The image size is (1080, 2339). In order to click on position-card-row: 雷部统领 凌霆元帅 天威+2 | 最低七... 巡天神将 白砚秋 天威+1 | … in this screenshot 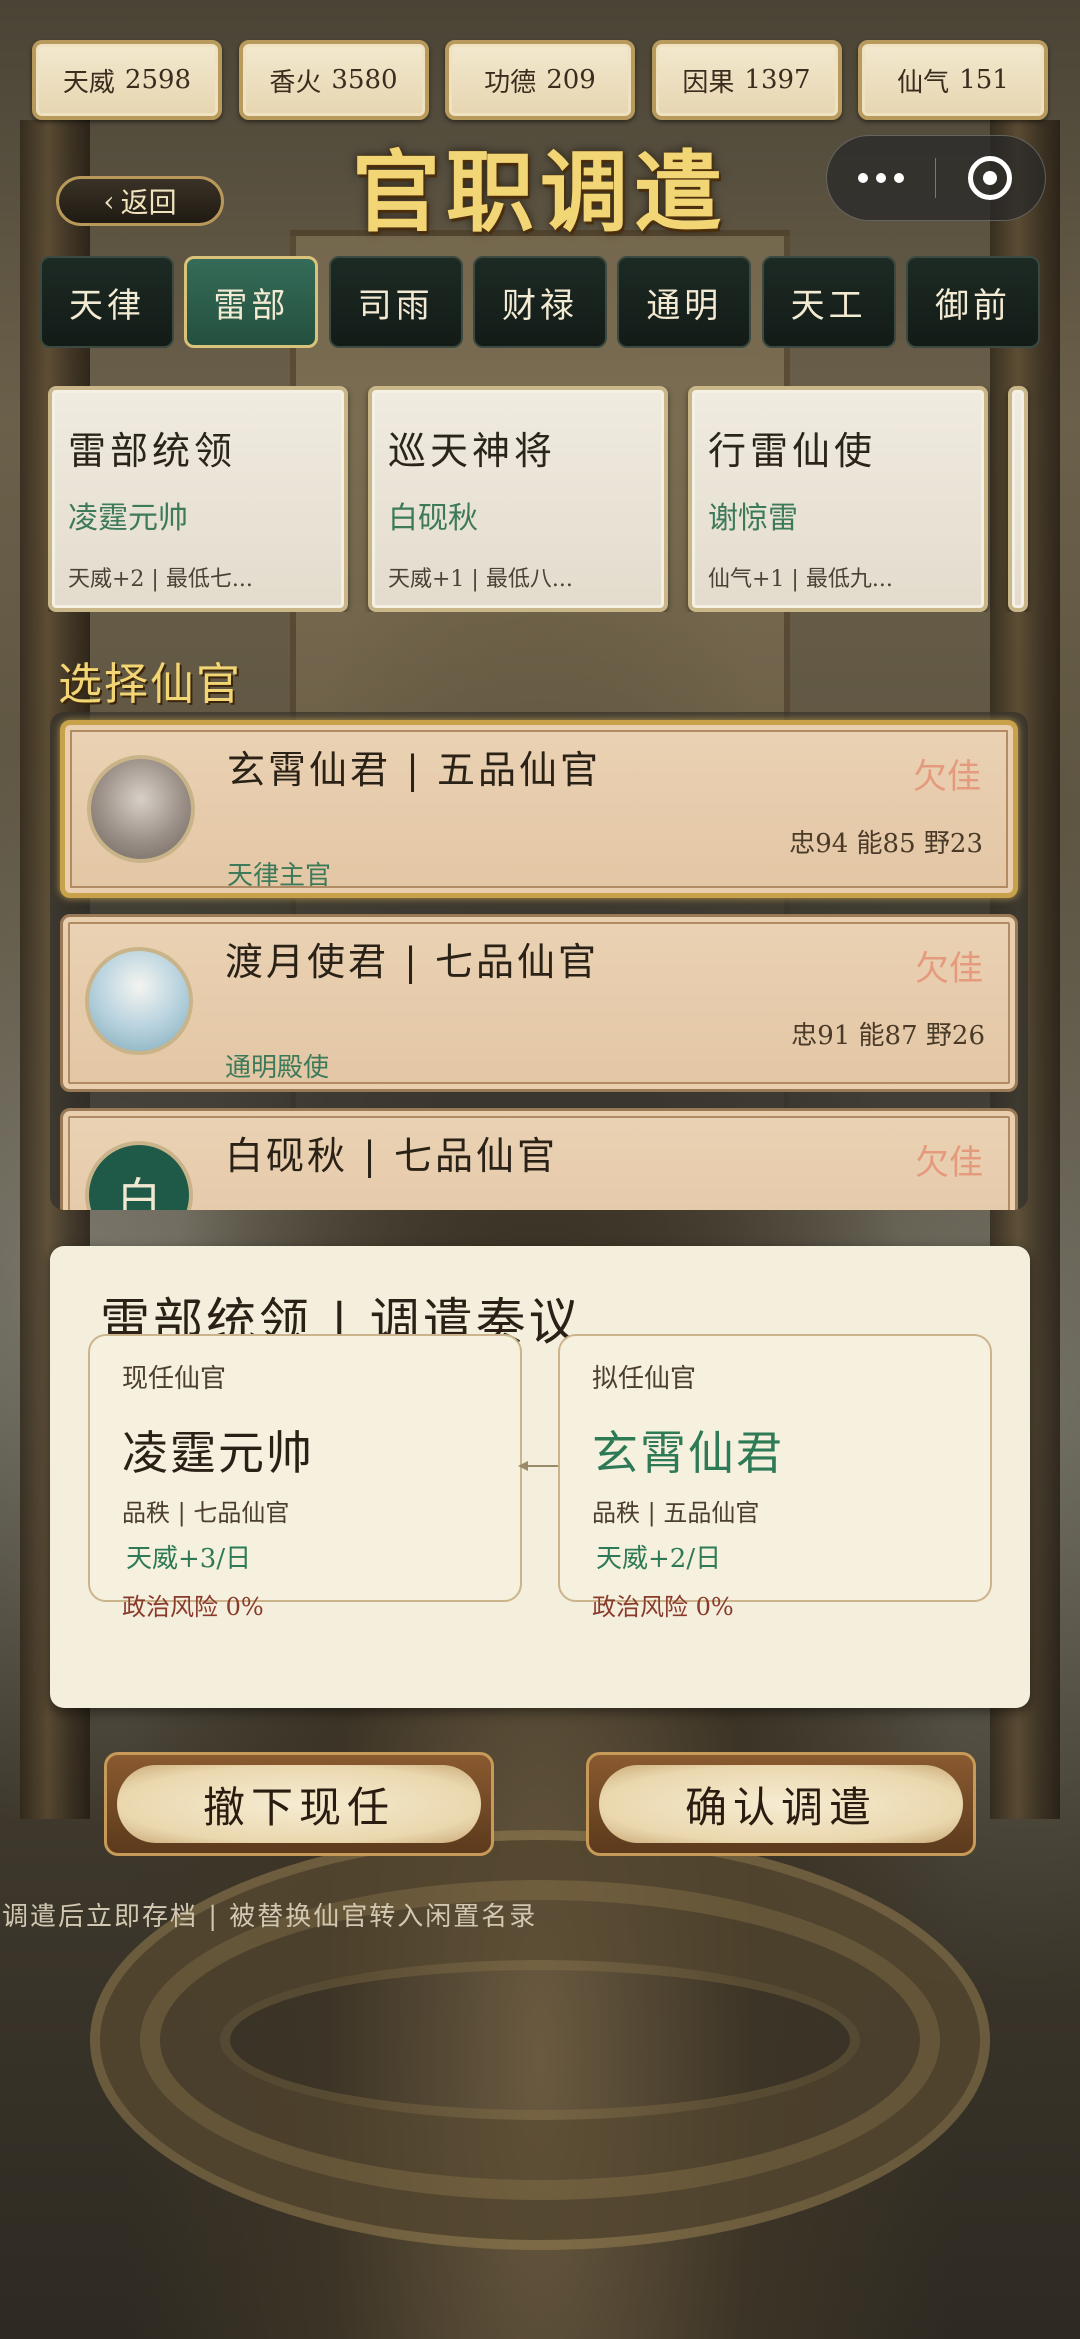, I will do `click(544, 499)`.